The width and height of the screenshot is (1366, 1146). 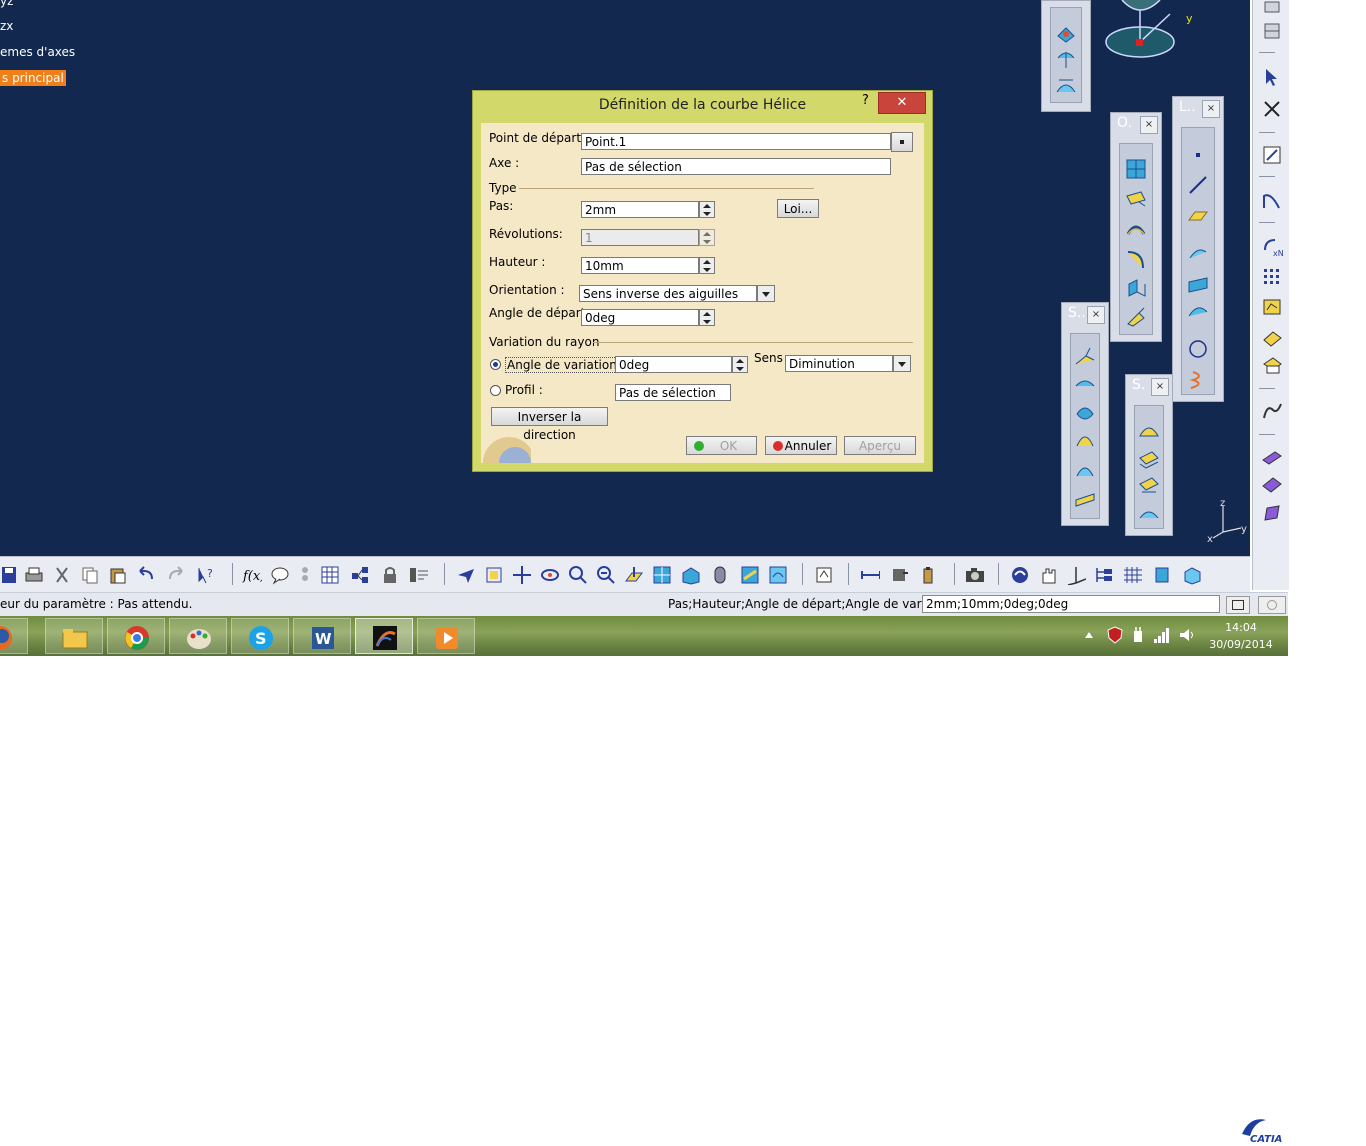 What do you see at coordinates (1066, 85) in the screenshot?
I see `sweep-surface-icon` at bounding box center [1066, 85].